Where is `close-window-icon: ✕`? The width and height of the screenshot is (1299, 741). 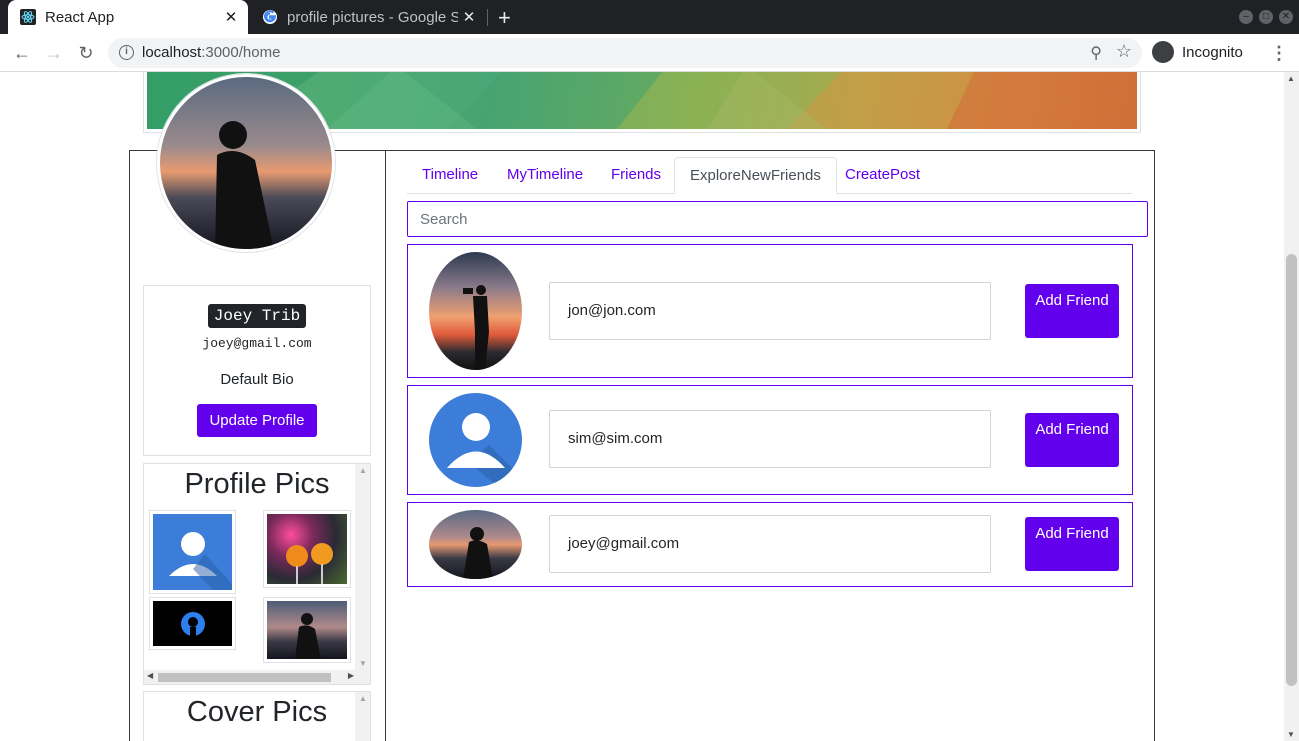 close-window-icon: ✕ is located at coordinates (1286, 17).